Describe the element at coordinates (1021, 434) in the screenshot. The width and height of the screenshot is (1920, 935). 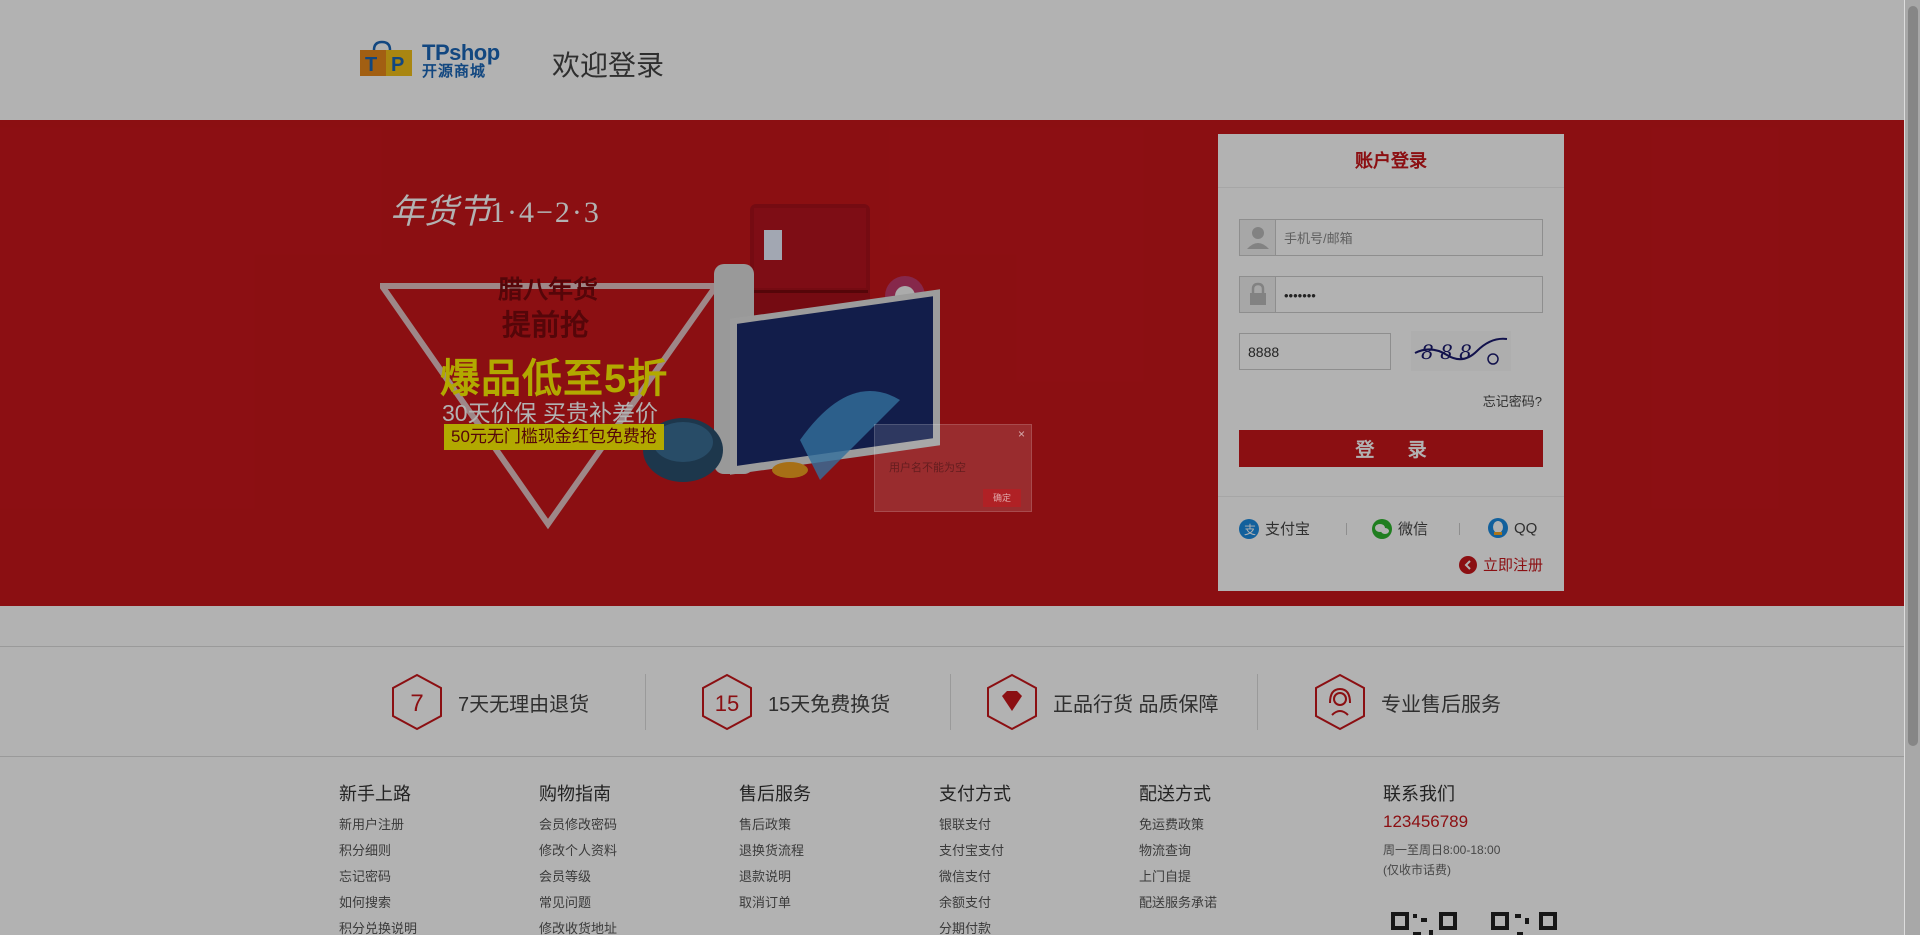
I see `close-icon: ×` at that location.